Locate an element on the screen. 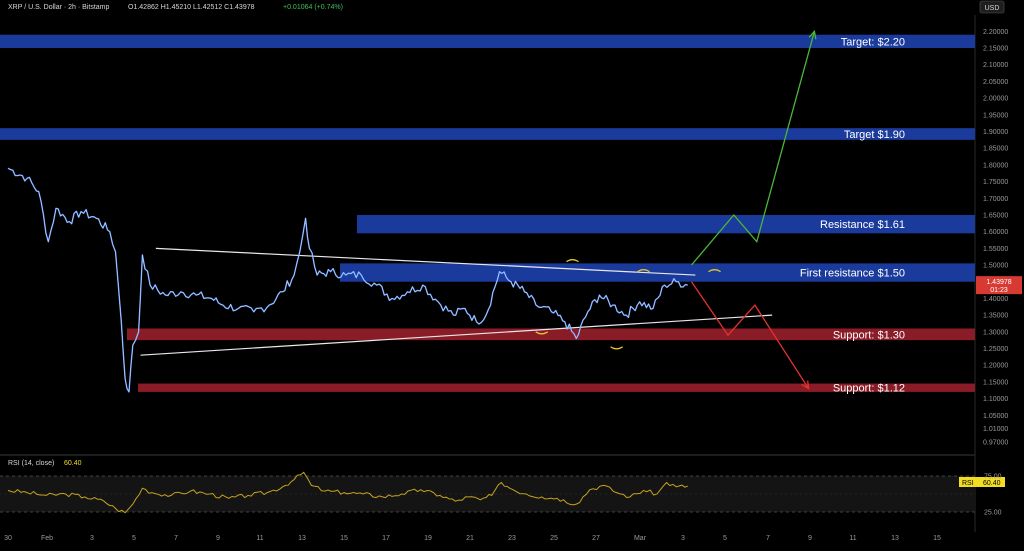 Image resolution: width=1024 pixels, height=551 pixels. rsi-lower-label: 25.00 is located at coordinates (993, 513).